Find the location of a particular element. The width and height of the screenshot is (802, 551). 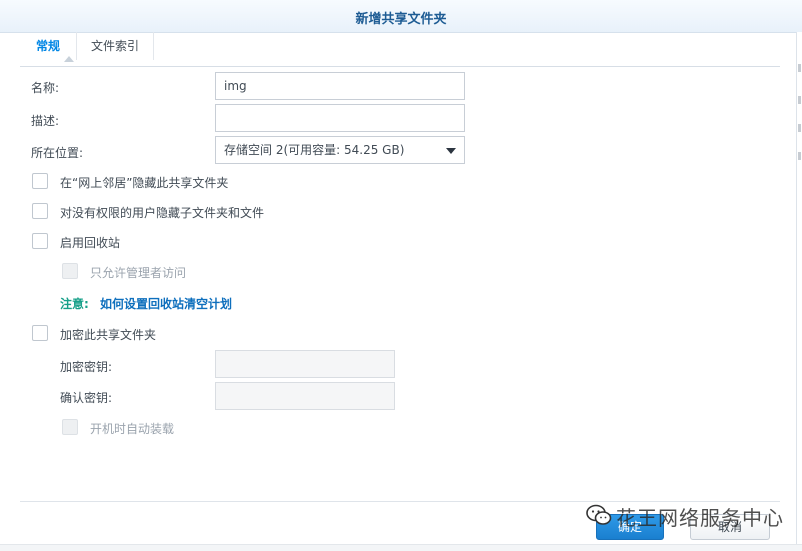

tab-bar: 常规 文件索引 is located at coordinates (400, 49).